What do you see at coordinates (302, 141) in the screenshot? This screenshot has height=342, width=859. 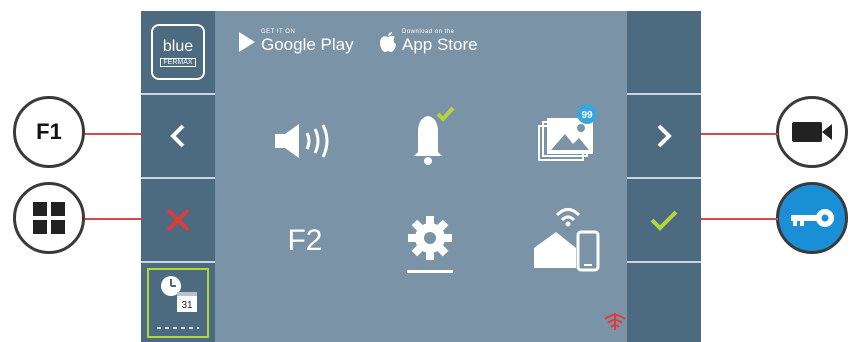 I see `speaker-icon` at bounding box center [302, 141].